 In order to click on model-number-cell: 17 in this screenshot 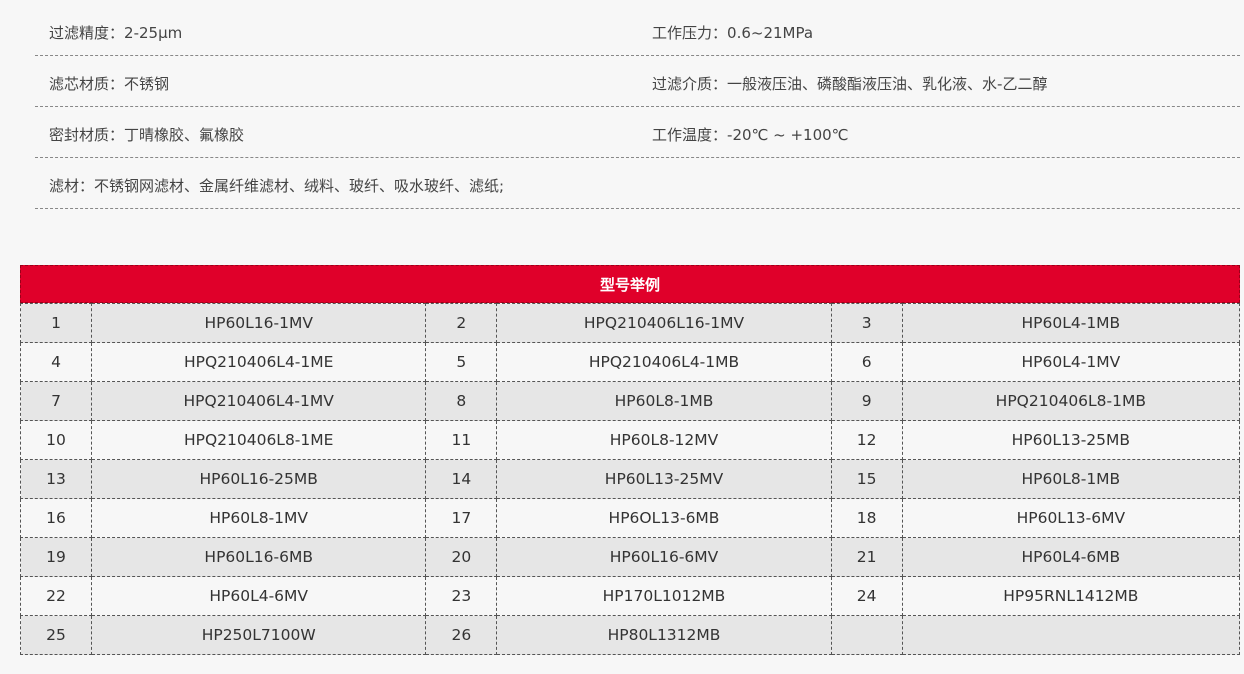, I will do `click(461, 518)`.